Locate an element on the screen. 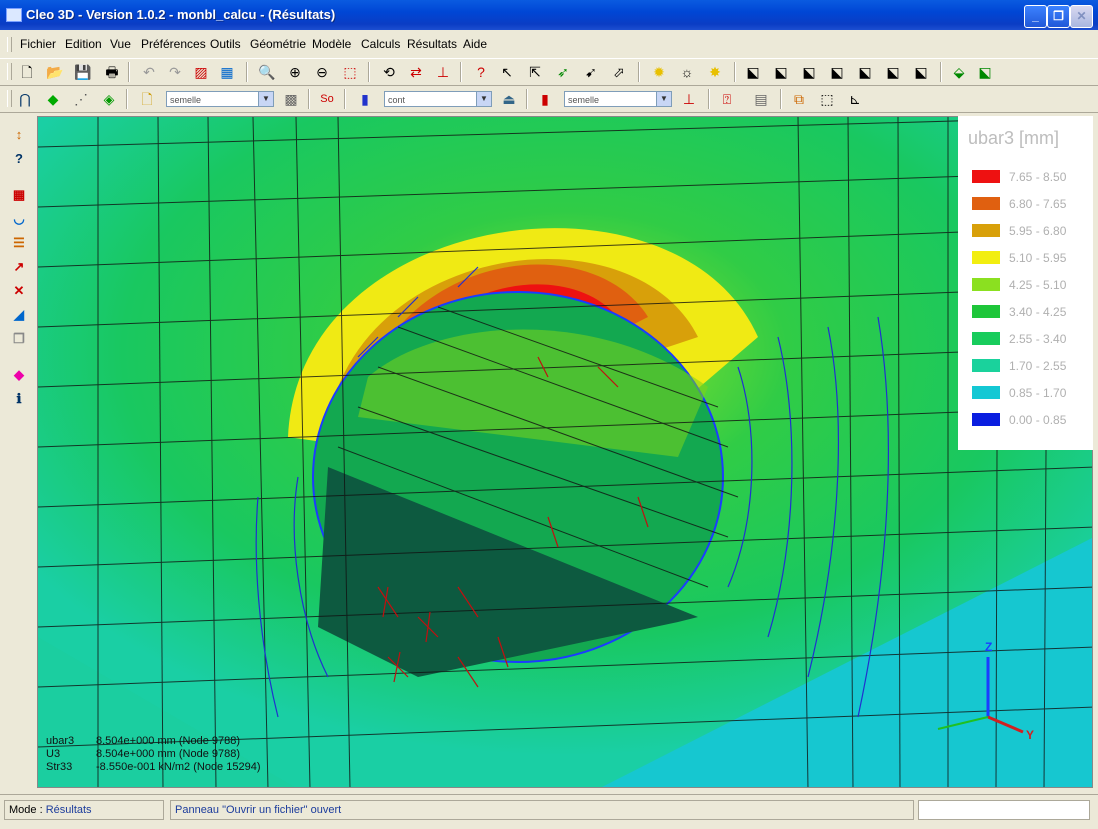  maximize-button: ❐ is located at coordinates (1058, 16).